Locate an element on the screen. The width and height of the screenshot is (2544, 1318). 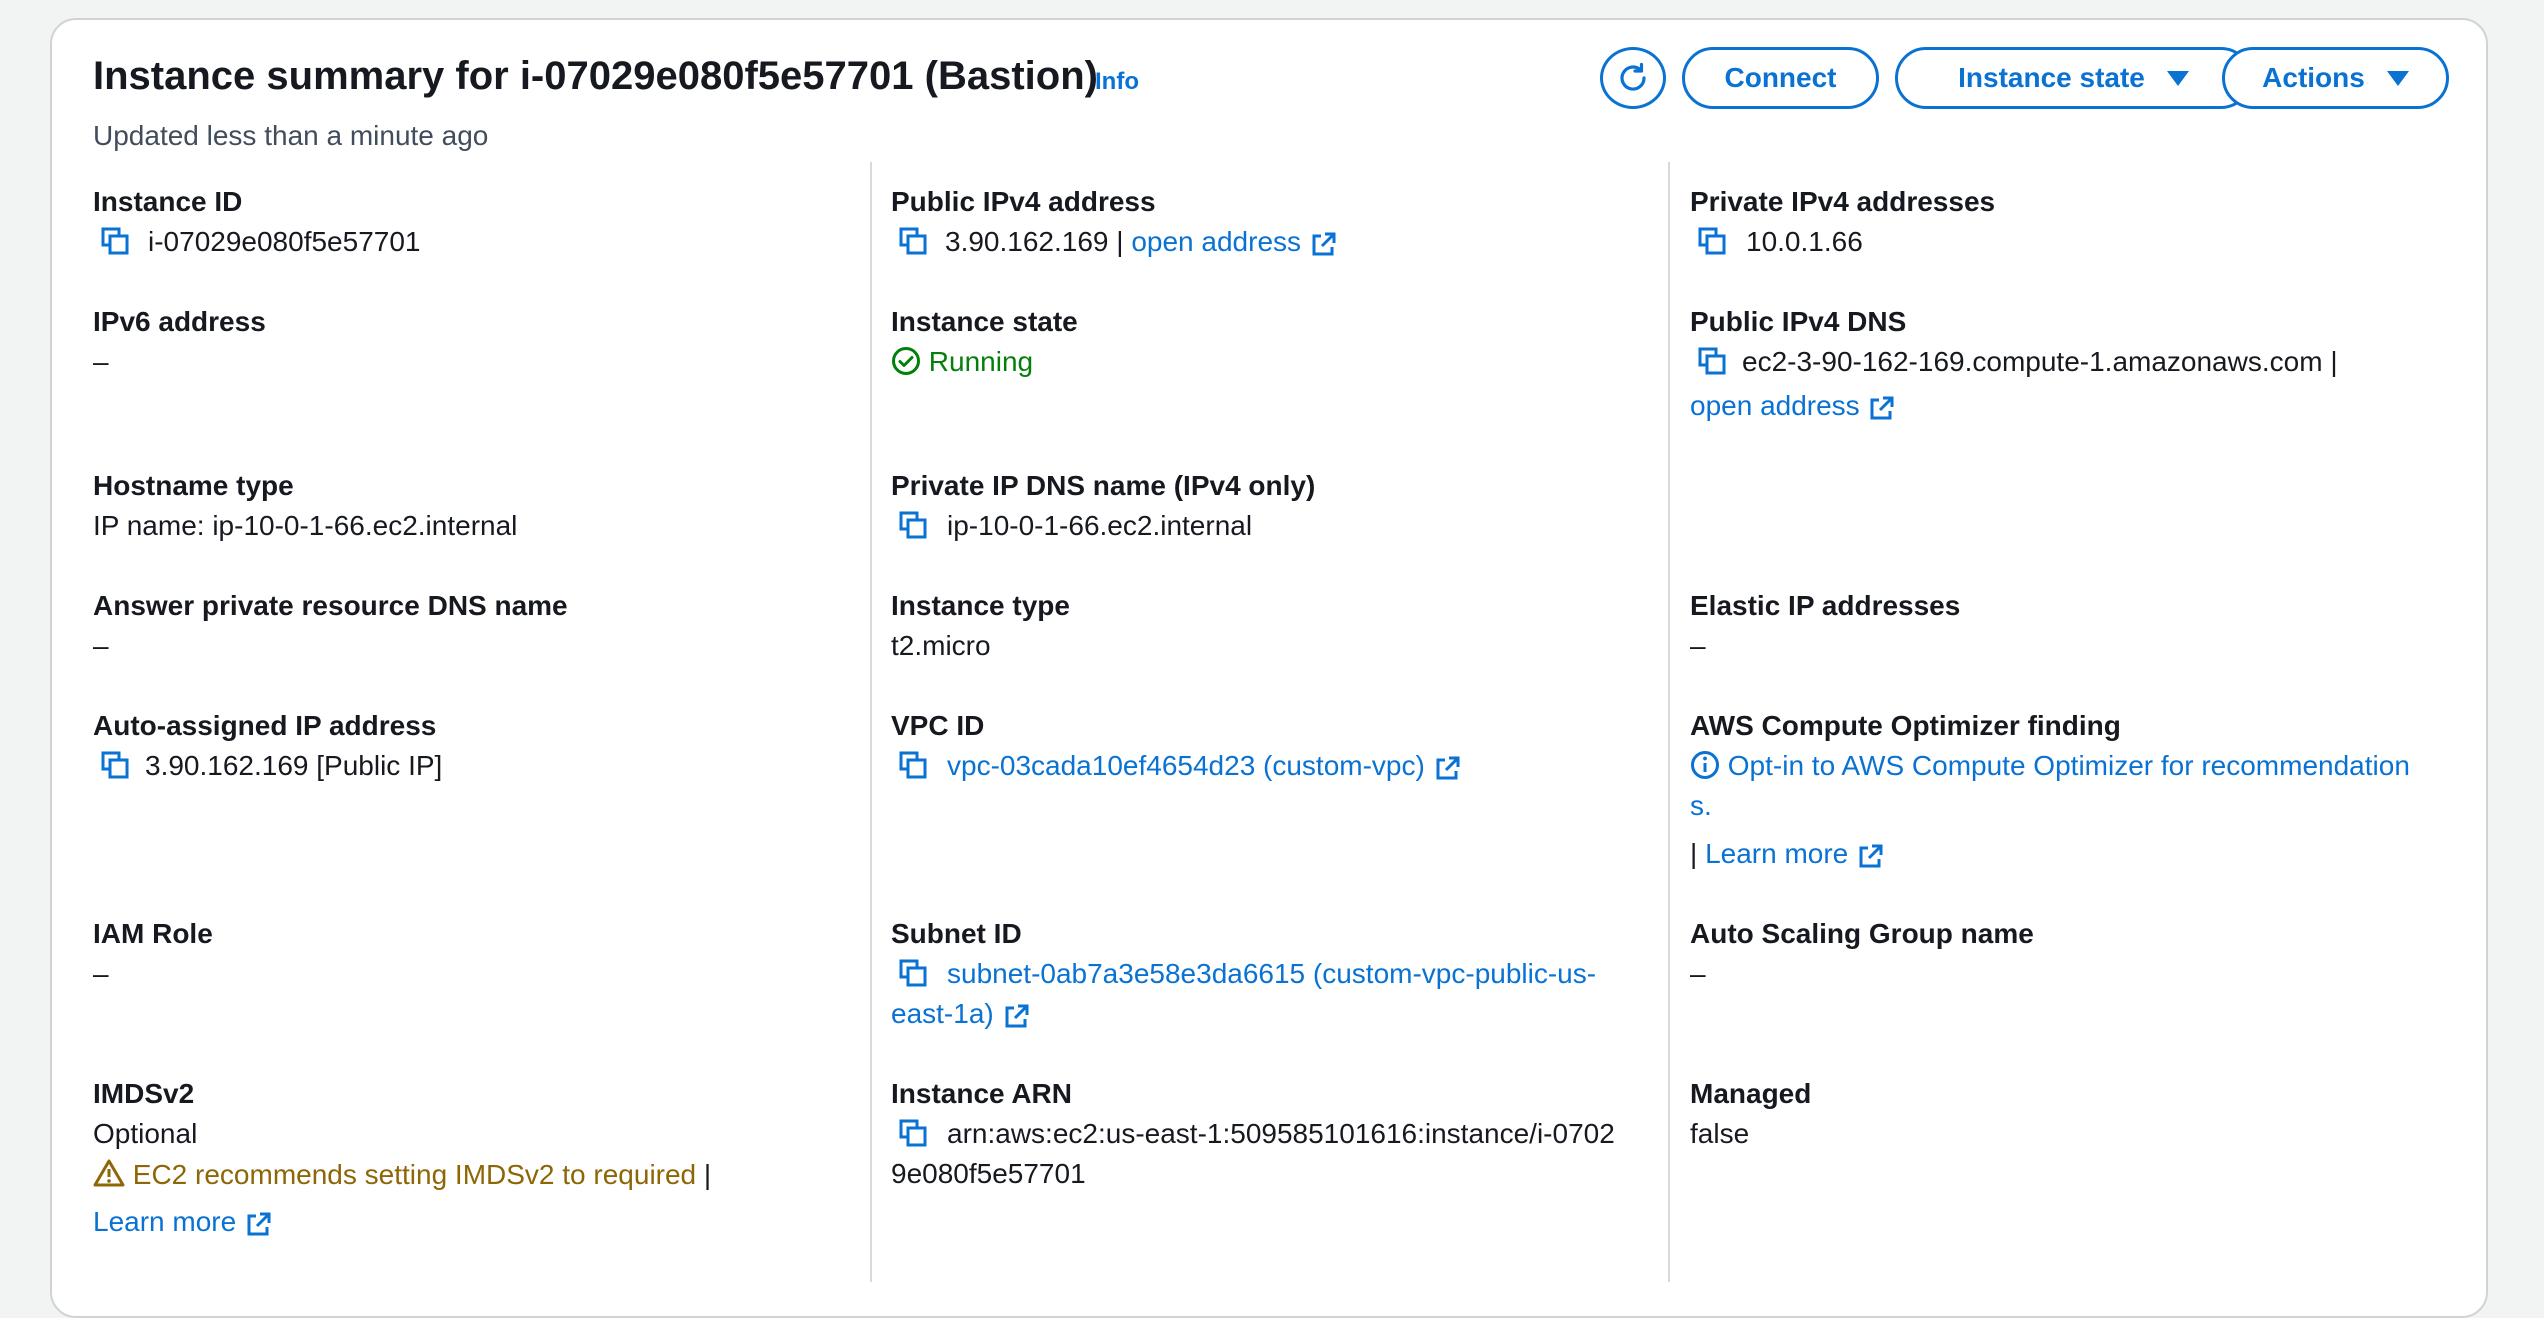
check-circle-icon is located at coordinates (906, 361).